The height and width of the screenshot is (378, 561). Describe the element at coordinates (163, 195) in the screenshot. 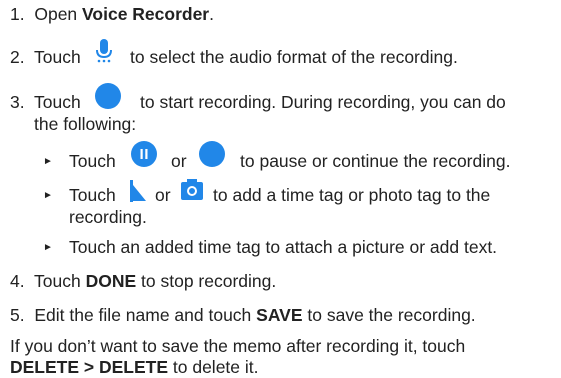

I see `sub-bullet-2-or: or` at that location.